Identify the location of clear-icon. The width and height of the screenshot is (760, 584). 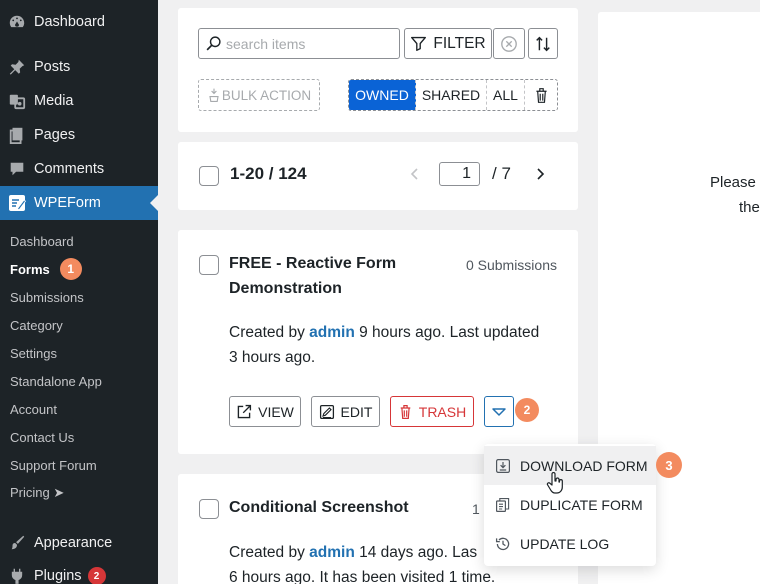
(509, 44).